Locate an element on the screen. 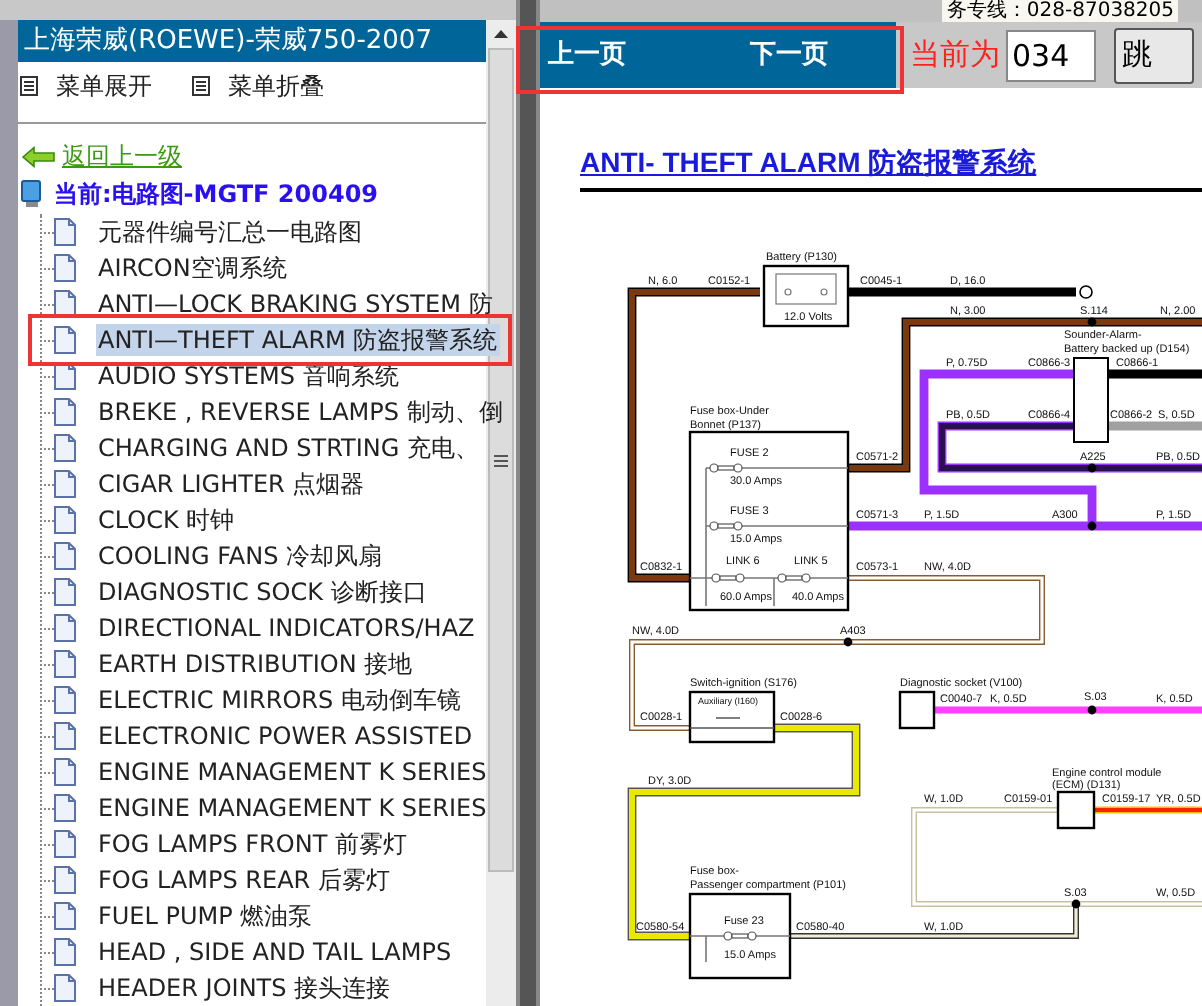  tree-item: ANTI—LOCK BRAKING SYSTEM 防 is located at coordinates (295, 304).